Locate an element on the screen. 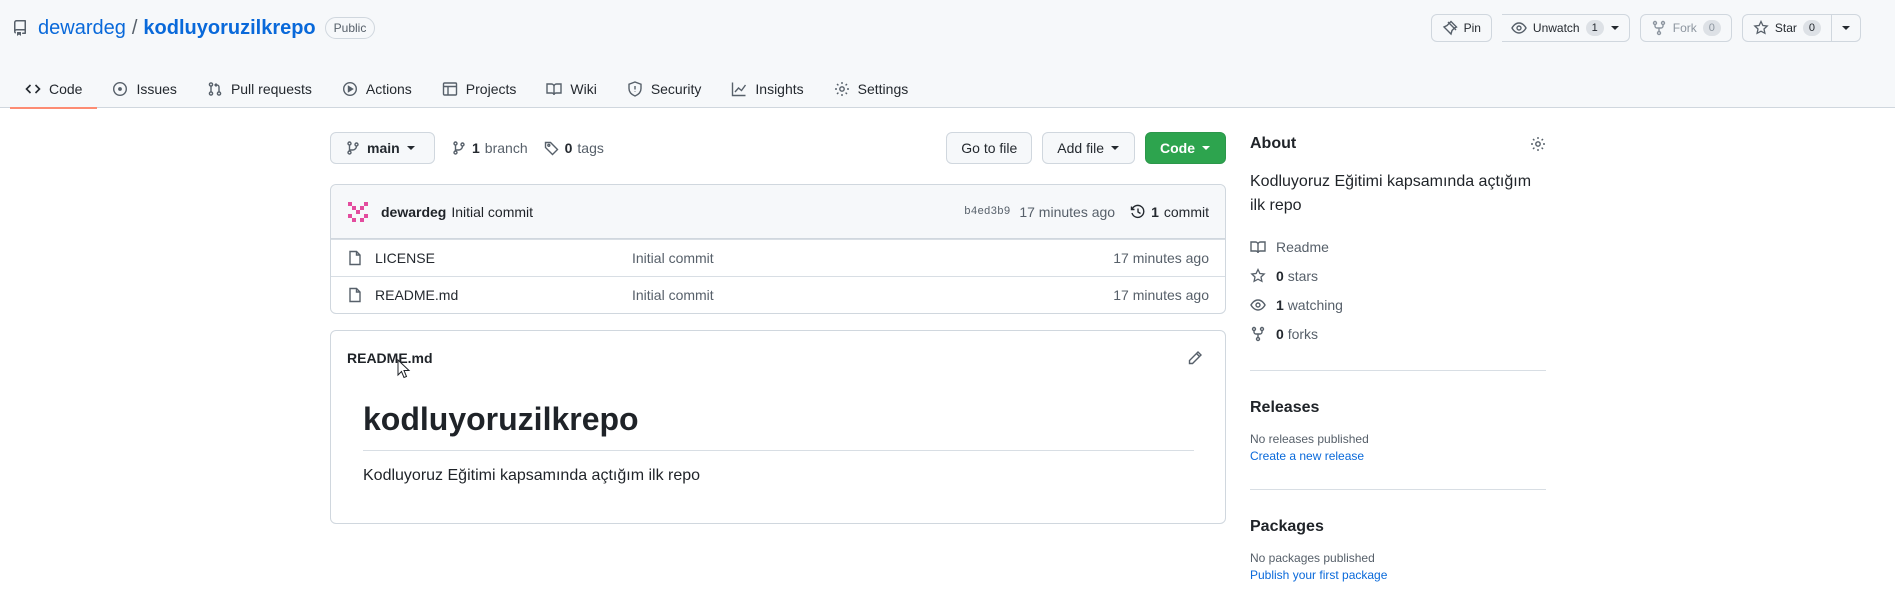  tab-label: Actions is located at coordinates (388, 89).